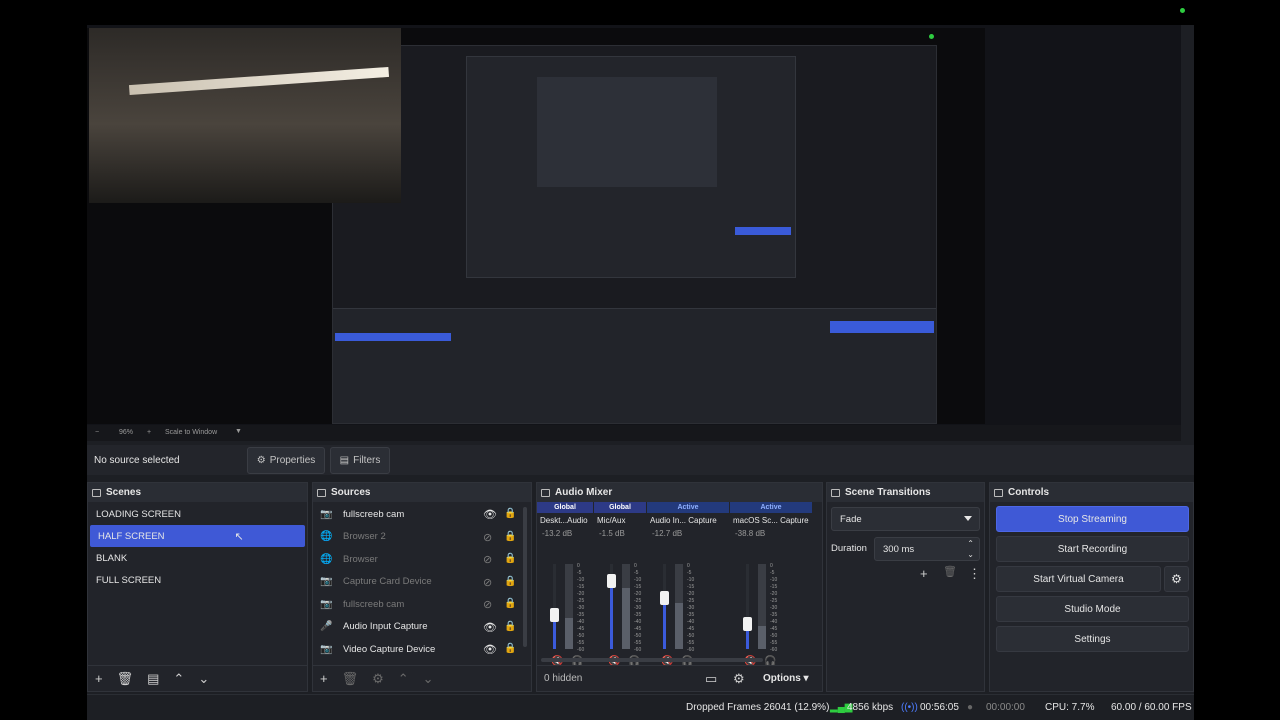  I want to click on mixer-channel-name: macOS Sc... Capture, so click(771, 520).